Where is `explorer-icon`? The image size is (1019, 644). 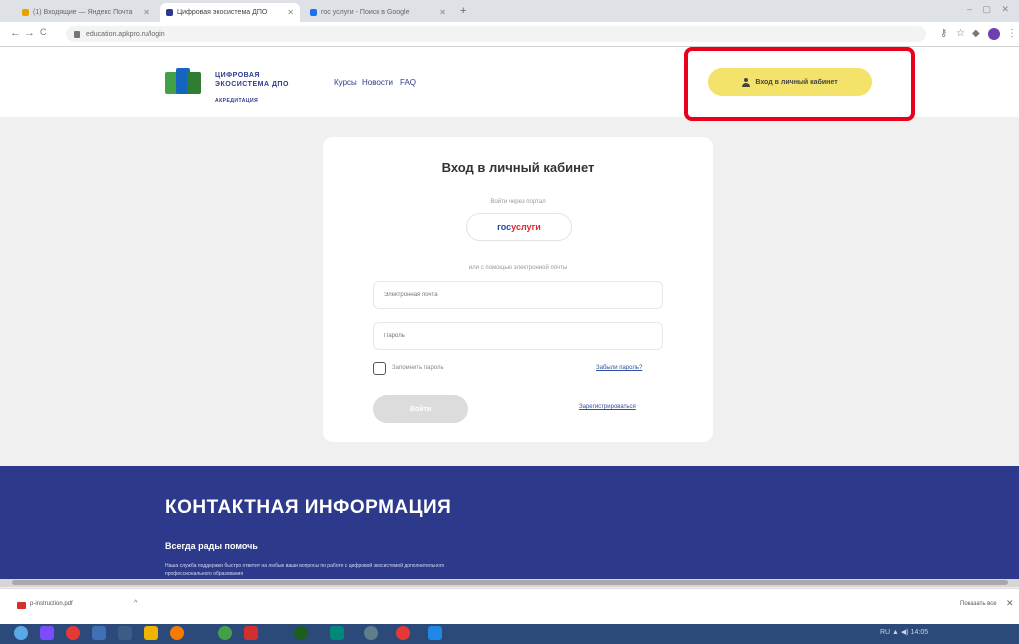 explorer-icon is located at coordinates (151, 633).